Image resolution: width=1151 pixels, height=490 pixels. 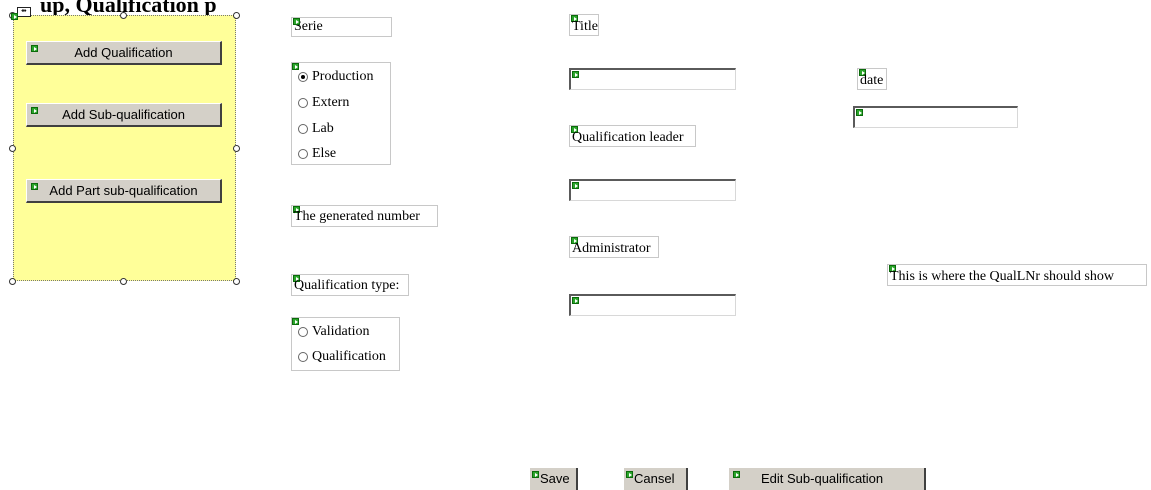 What do you see at coordinates (342, 357) in the screenshot?
I see `radio-qualification: Qualification` at bounding box center [342, 357].